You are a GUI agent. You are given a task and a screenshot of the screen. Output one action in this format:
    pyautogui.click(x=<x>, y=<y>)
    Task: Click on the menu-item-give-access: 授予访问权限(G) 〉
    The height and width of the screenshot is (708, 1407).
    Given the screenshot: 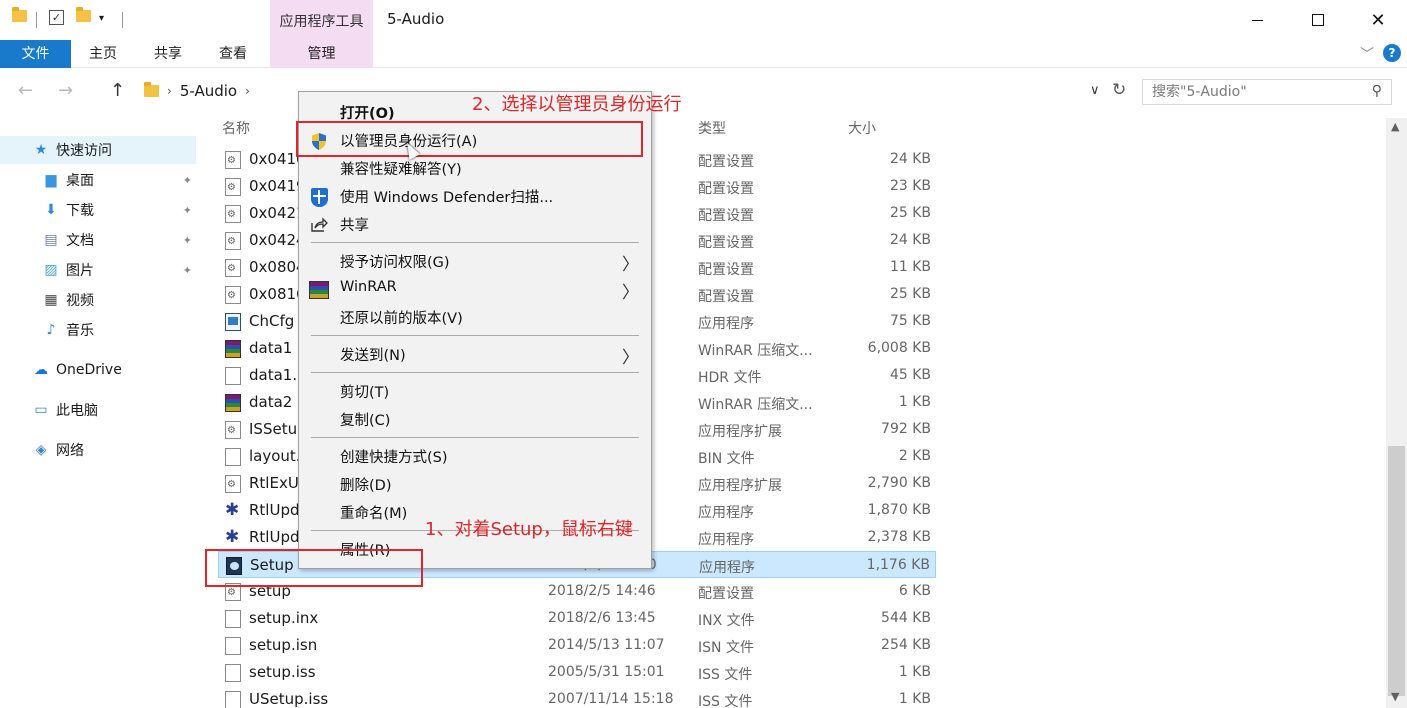 What is the action you would take?
    pyautogui.click(x=475, y=261)
    